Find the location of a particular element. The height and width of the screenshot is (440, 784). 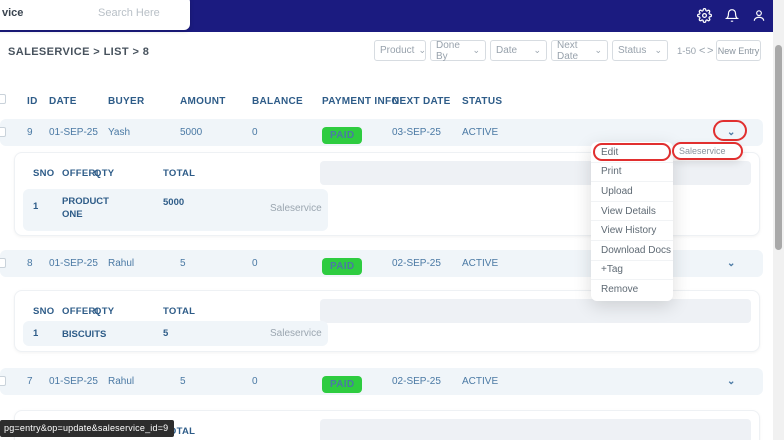

new-entry-button: New Entry is located at coordinates (738, 50).